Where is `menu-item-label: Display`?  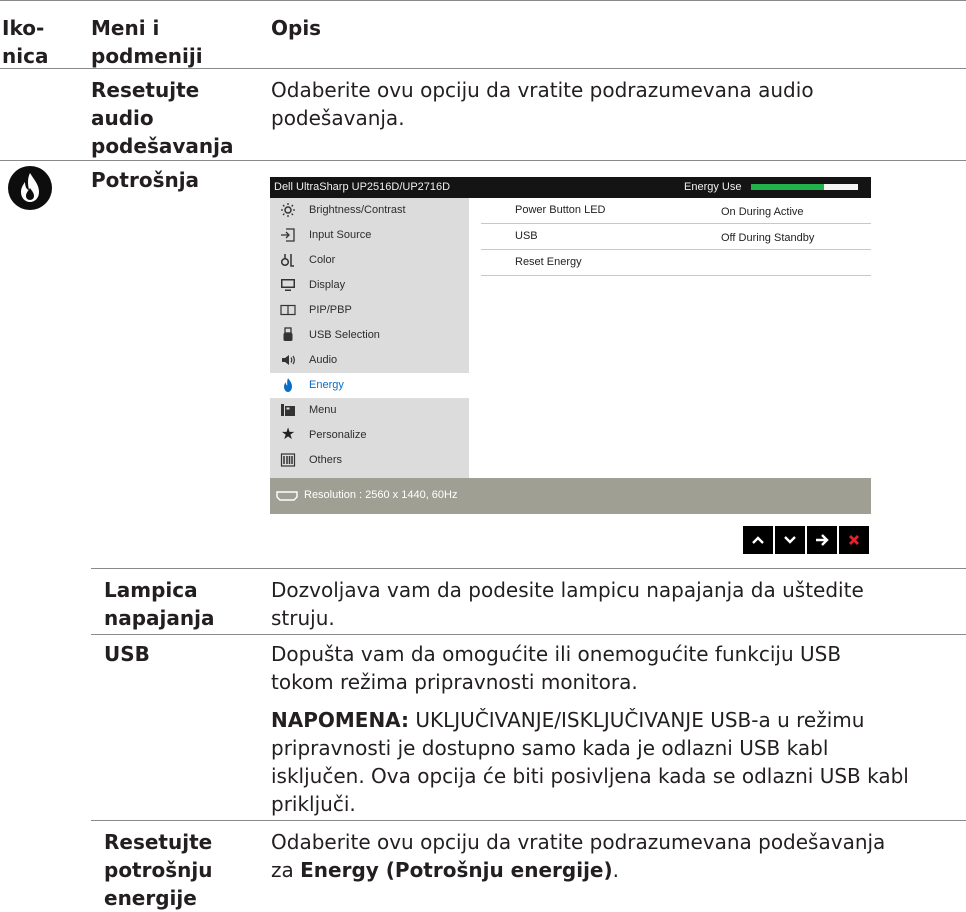
menu-item-label: Display is located at coordinates (327, 285).